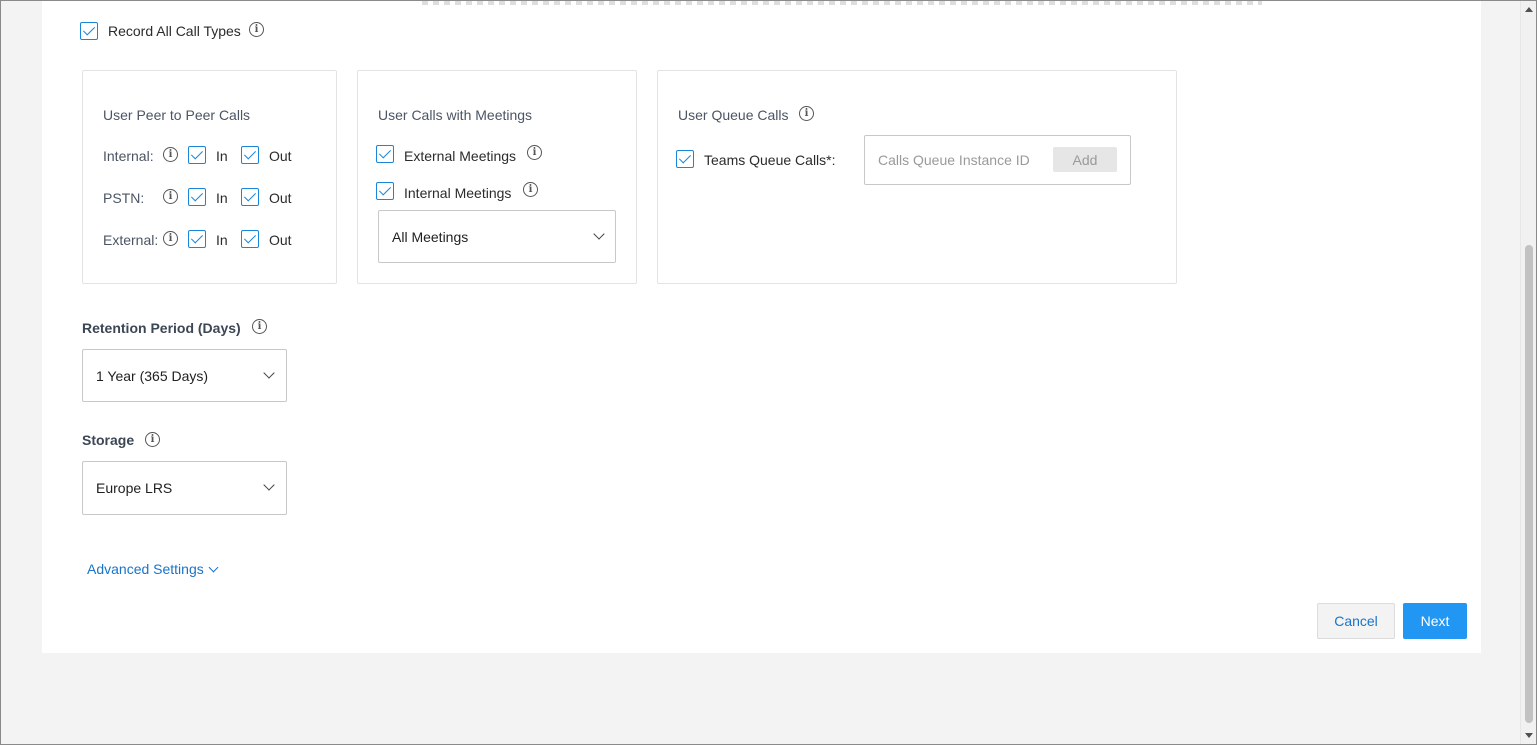 The width and height of the screenshot is (1537, 745). Describe the element at coordinates (458, 193) in the screenshot. I see `internal-meetings-label: Internal Meetings` at that location.